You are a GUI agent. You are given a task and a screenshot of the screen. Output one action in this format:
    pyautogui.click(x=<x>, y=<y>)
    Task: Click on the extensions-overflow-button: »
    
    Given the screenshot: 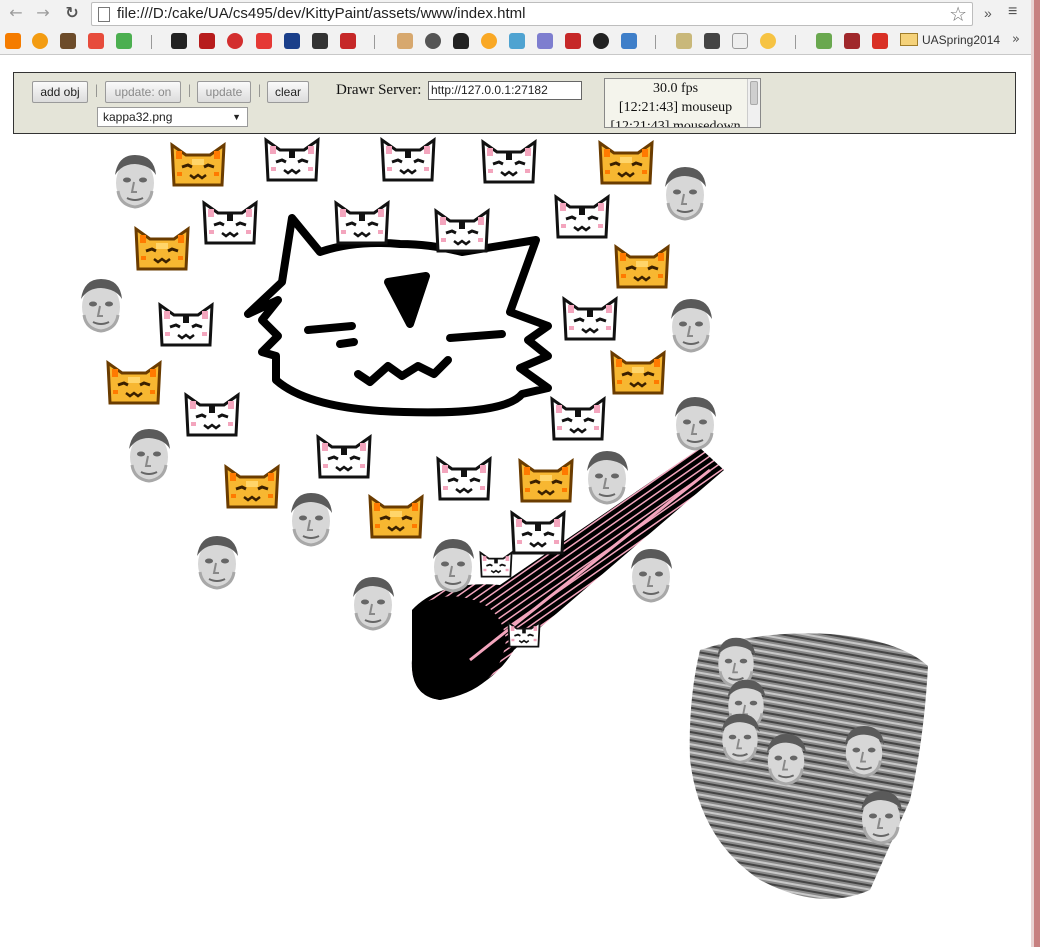 What is the action you would take?
    pyautogui.click(x=988, y=13)
    